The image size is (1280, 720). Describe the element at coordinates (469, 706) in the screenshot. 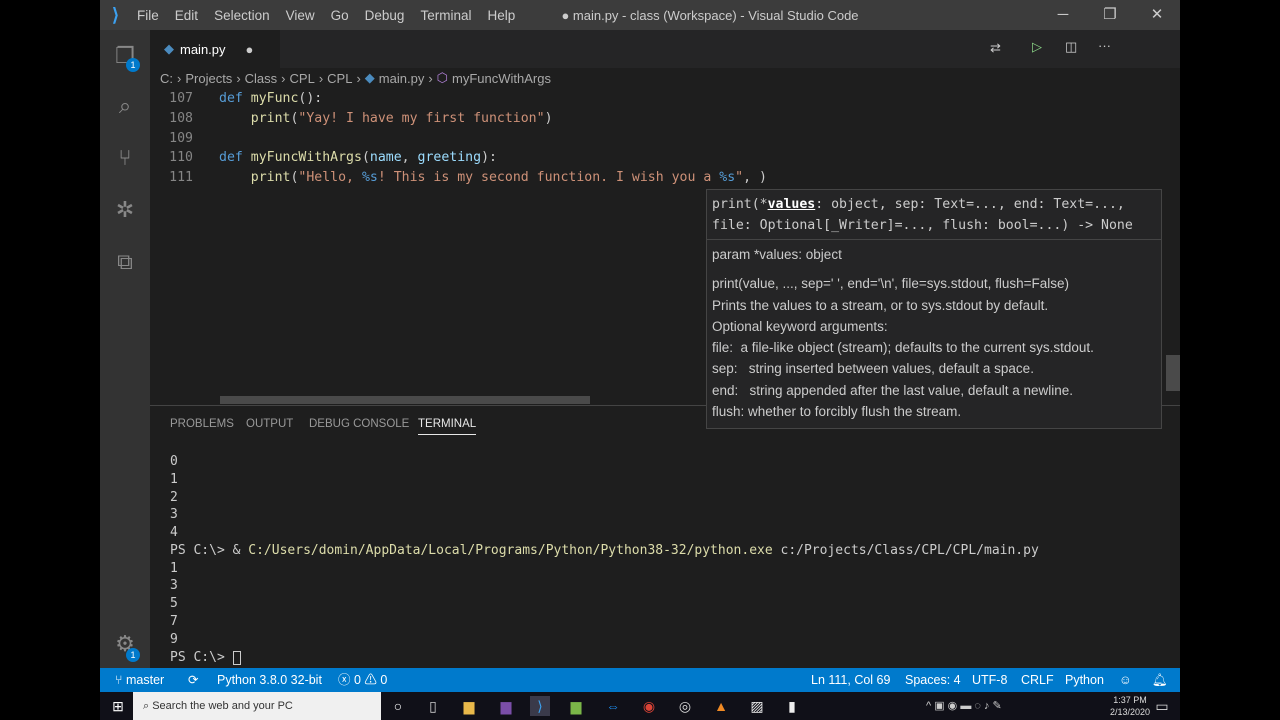

I see `file-explorer-icon: ▆` at that location.